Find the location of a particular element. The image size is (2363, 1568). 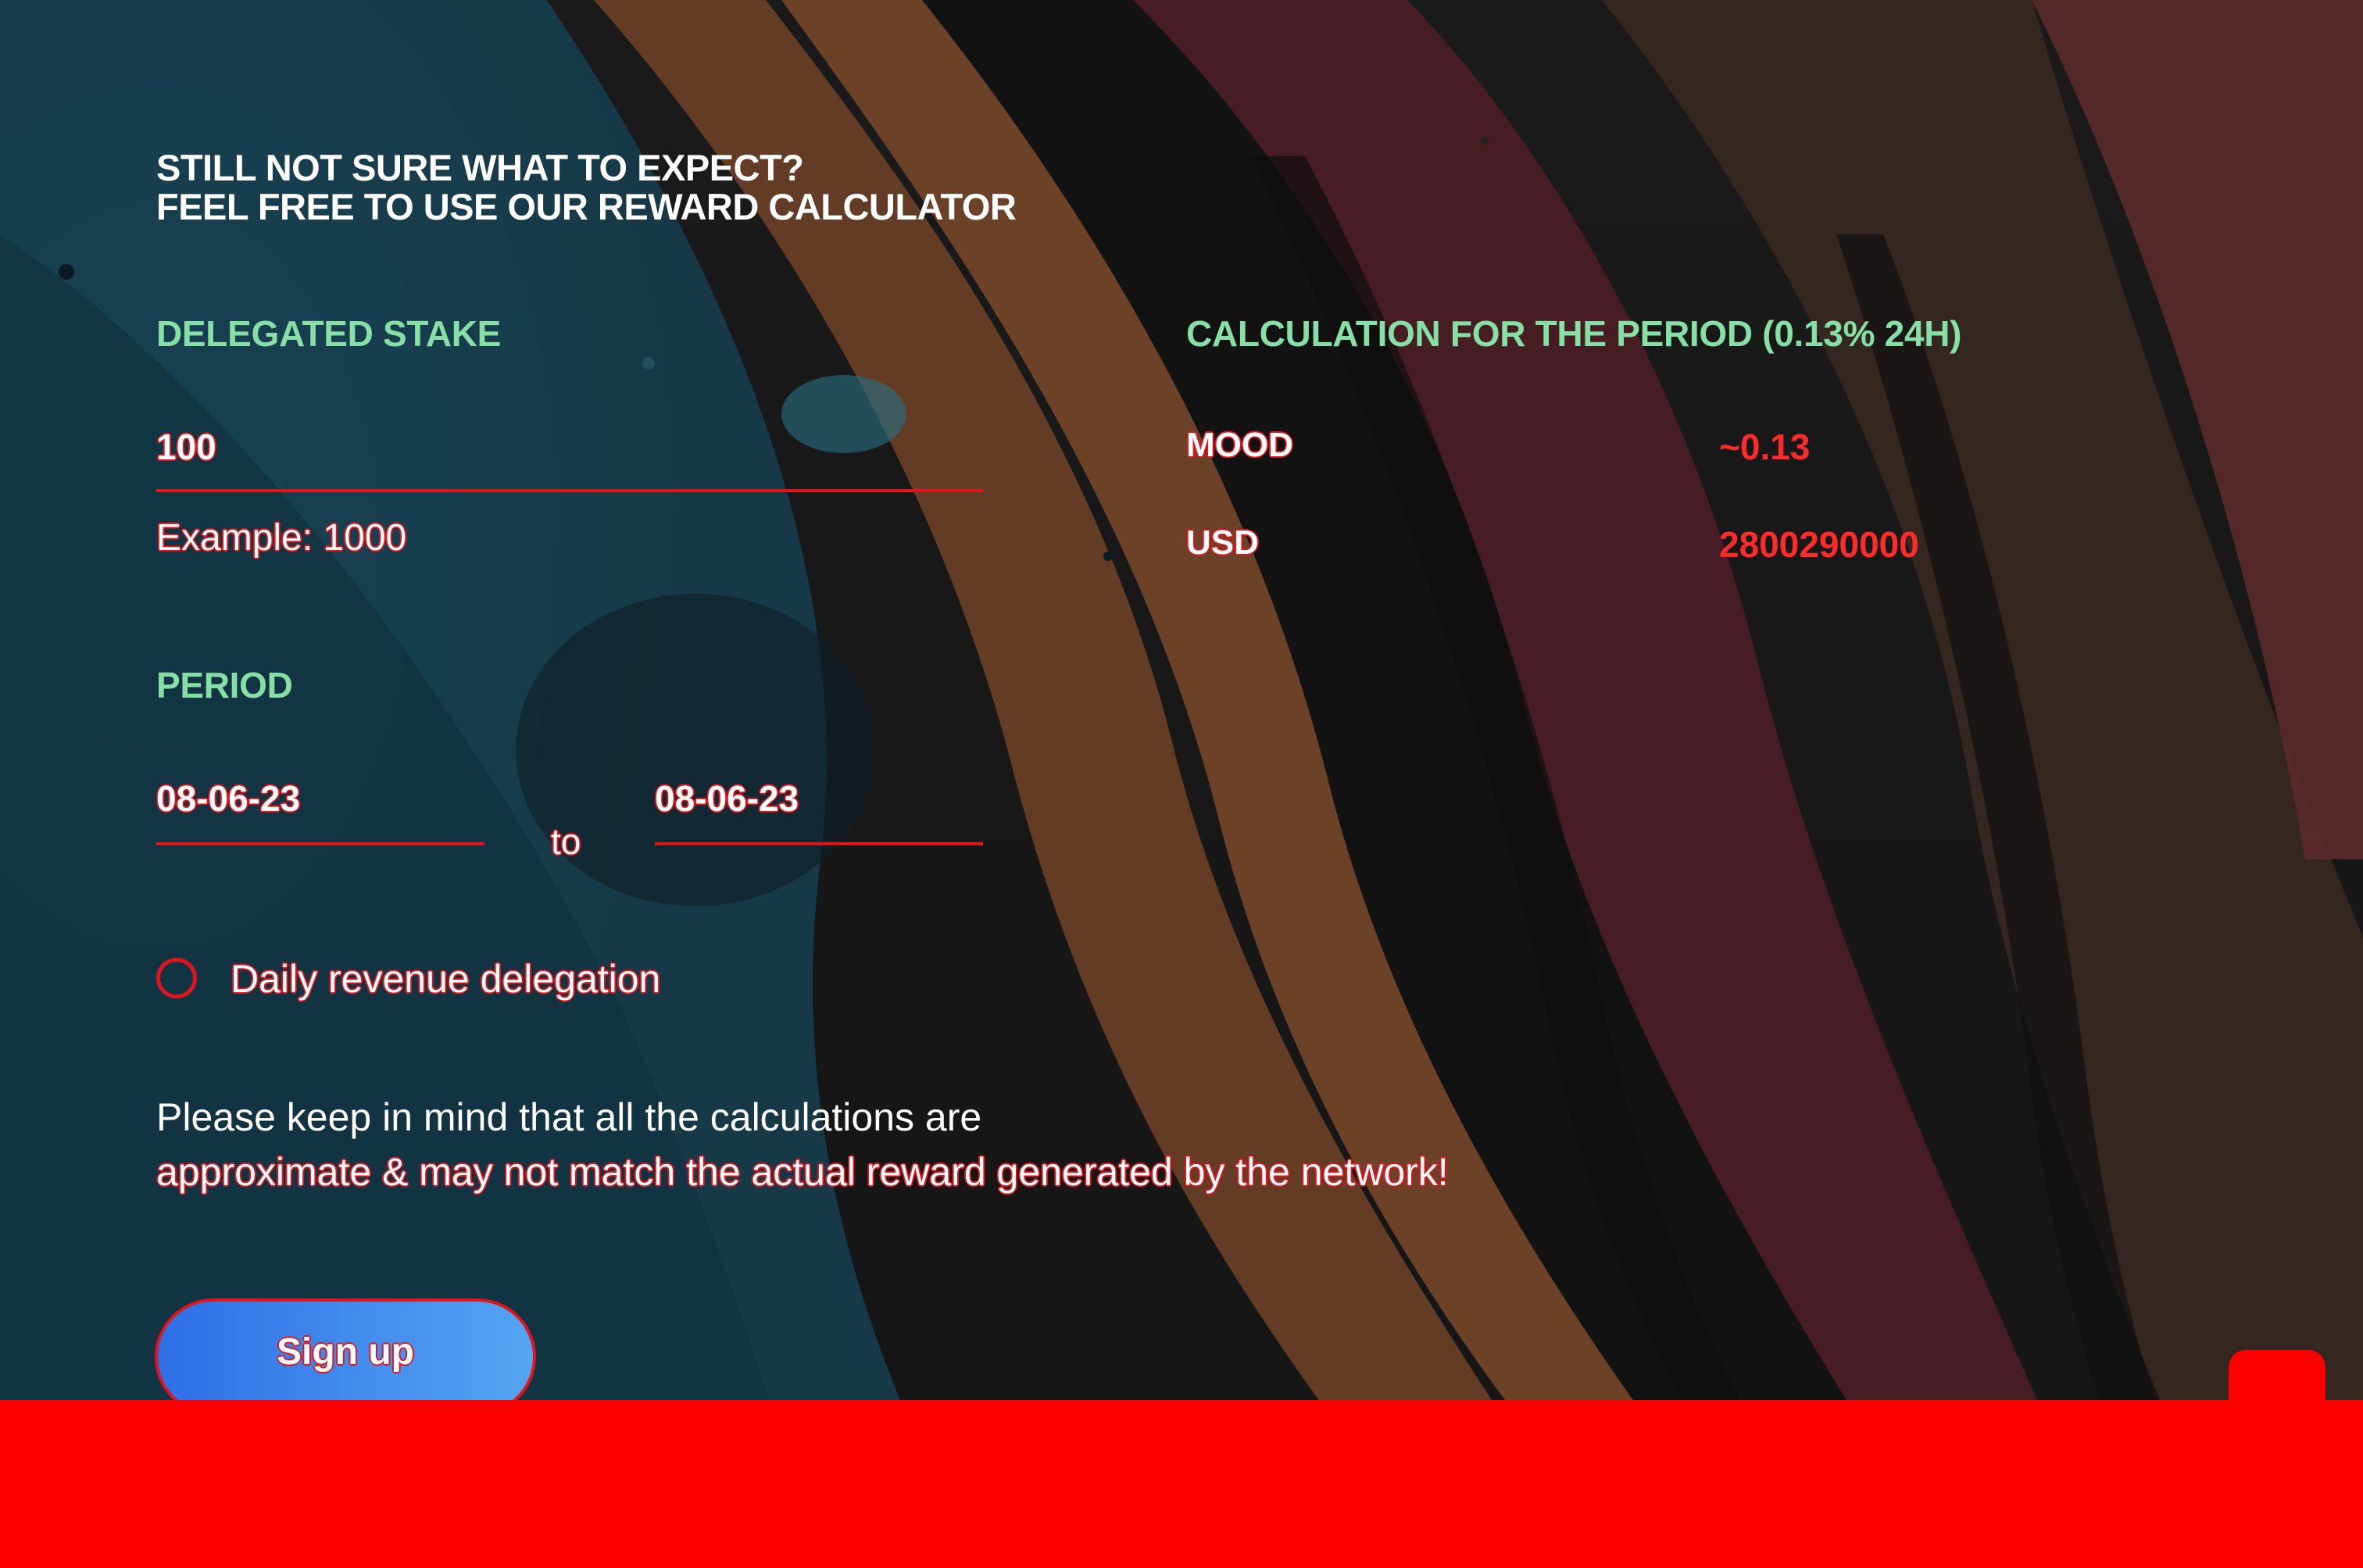

calculation-label: CALCULATION FOR THE PERIOD (0.13% 24H) is located at coordinates (1574, 333).